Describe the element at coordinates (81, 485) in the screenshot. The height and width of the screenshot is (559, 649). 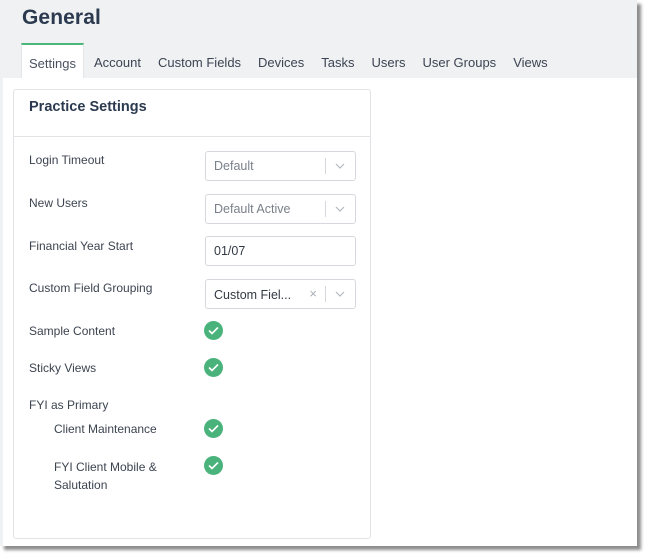
I see `fyi-client-mobile-label-line2: Salutation` at that location.